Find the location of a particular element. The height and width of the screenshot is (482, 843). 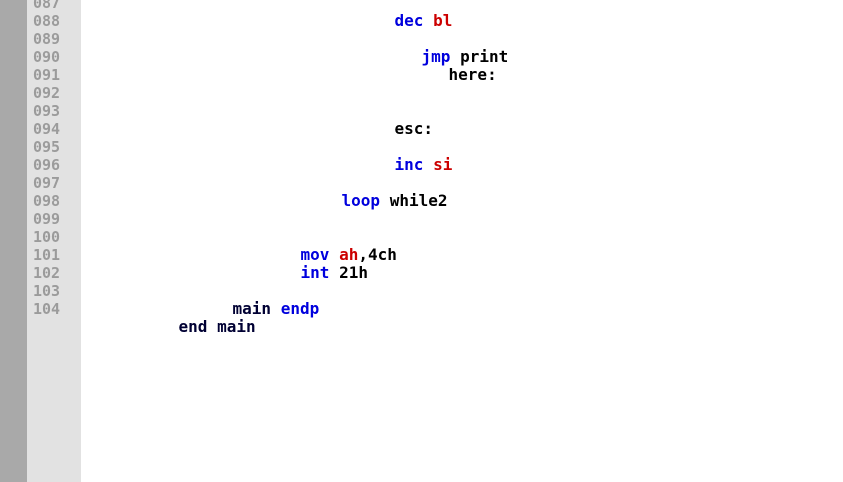

code-keyword: int is located at coordinates (315, 272).